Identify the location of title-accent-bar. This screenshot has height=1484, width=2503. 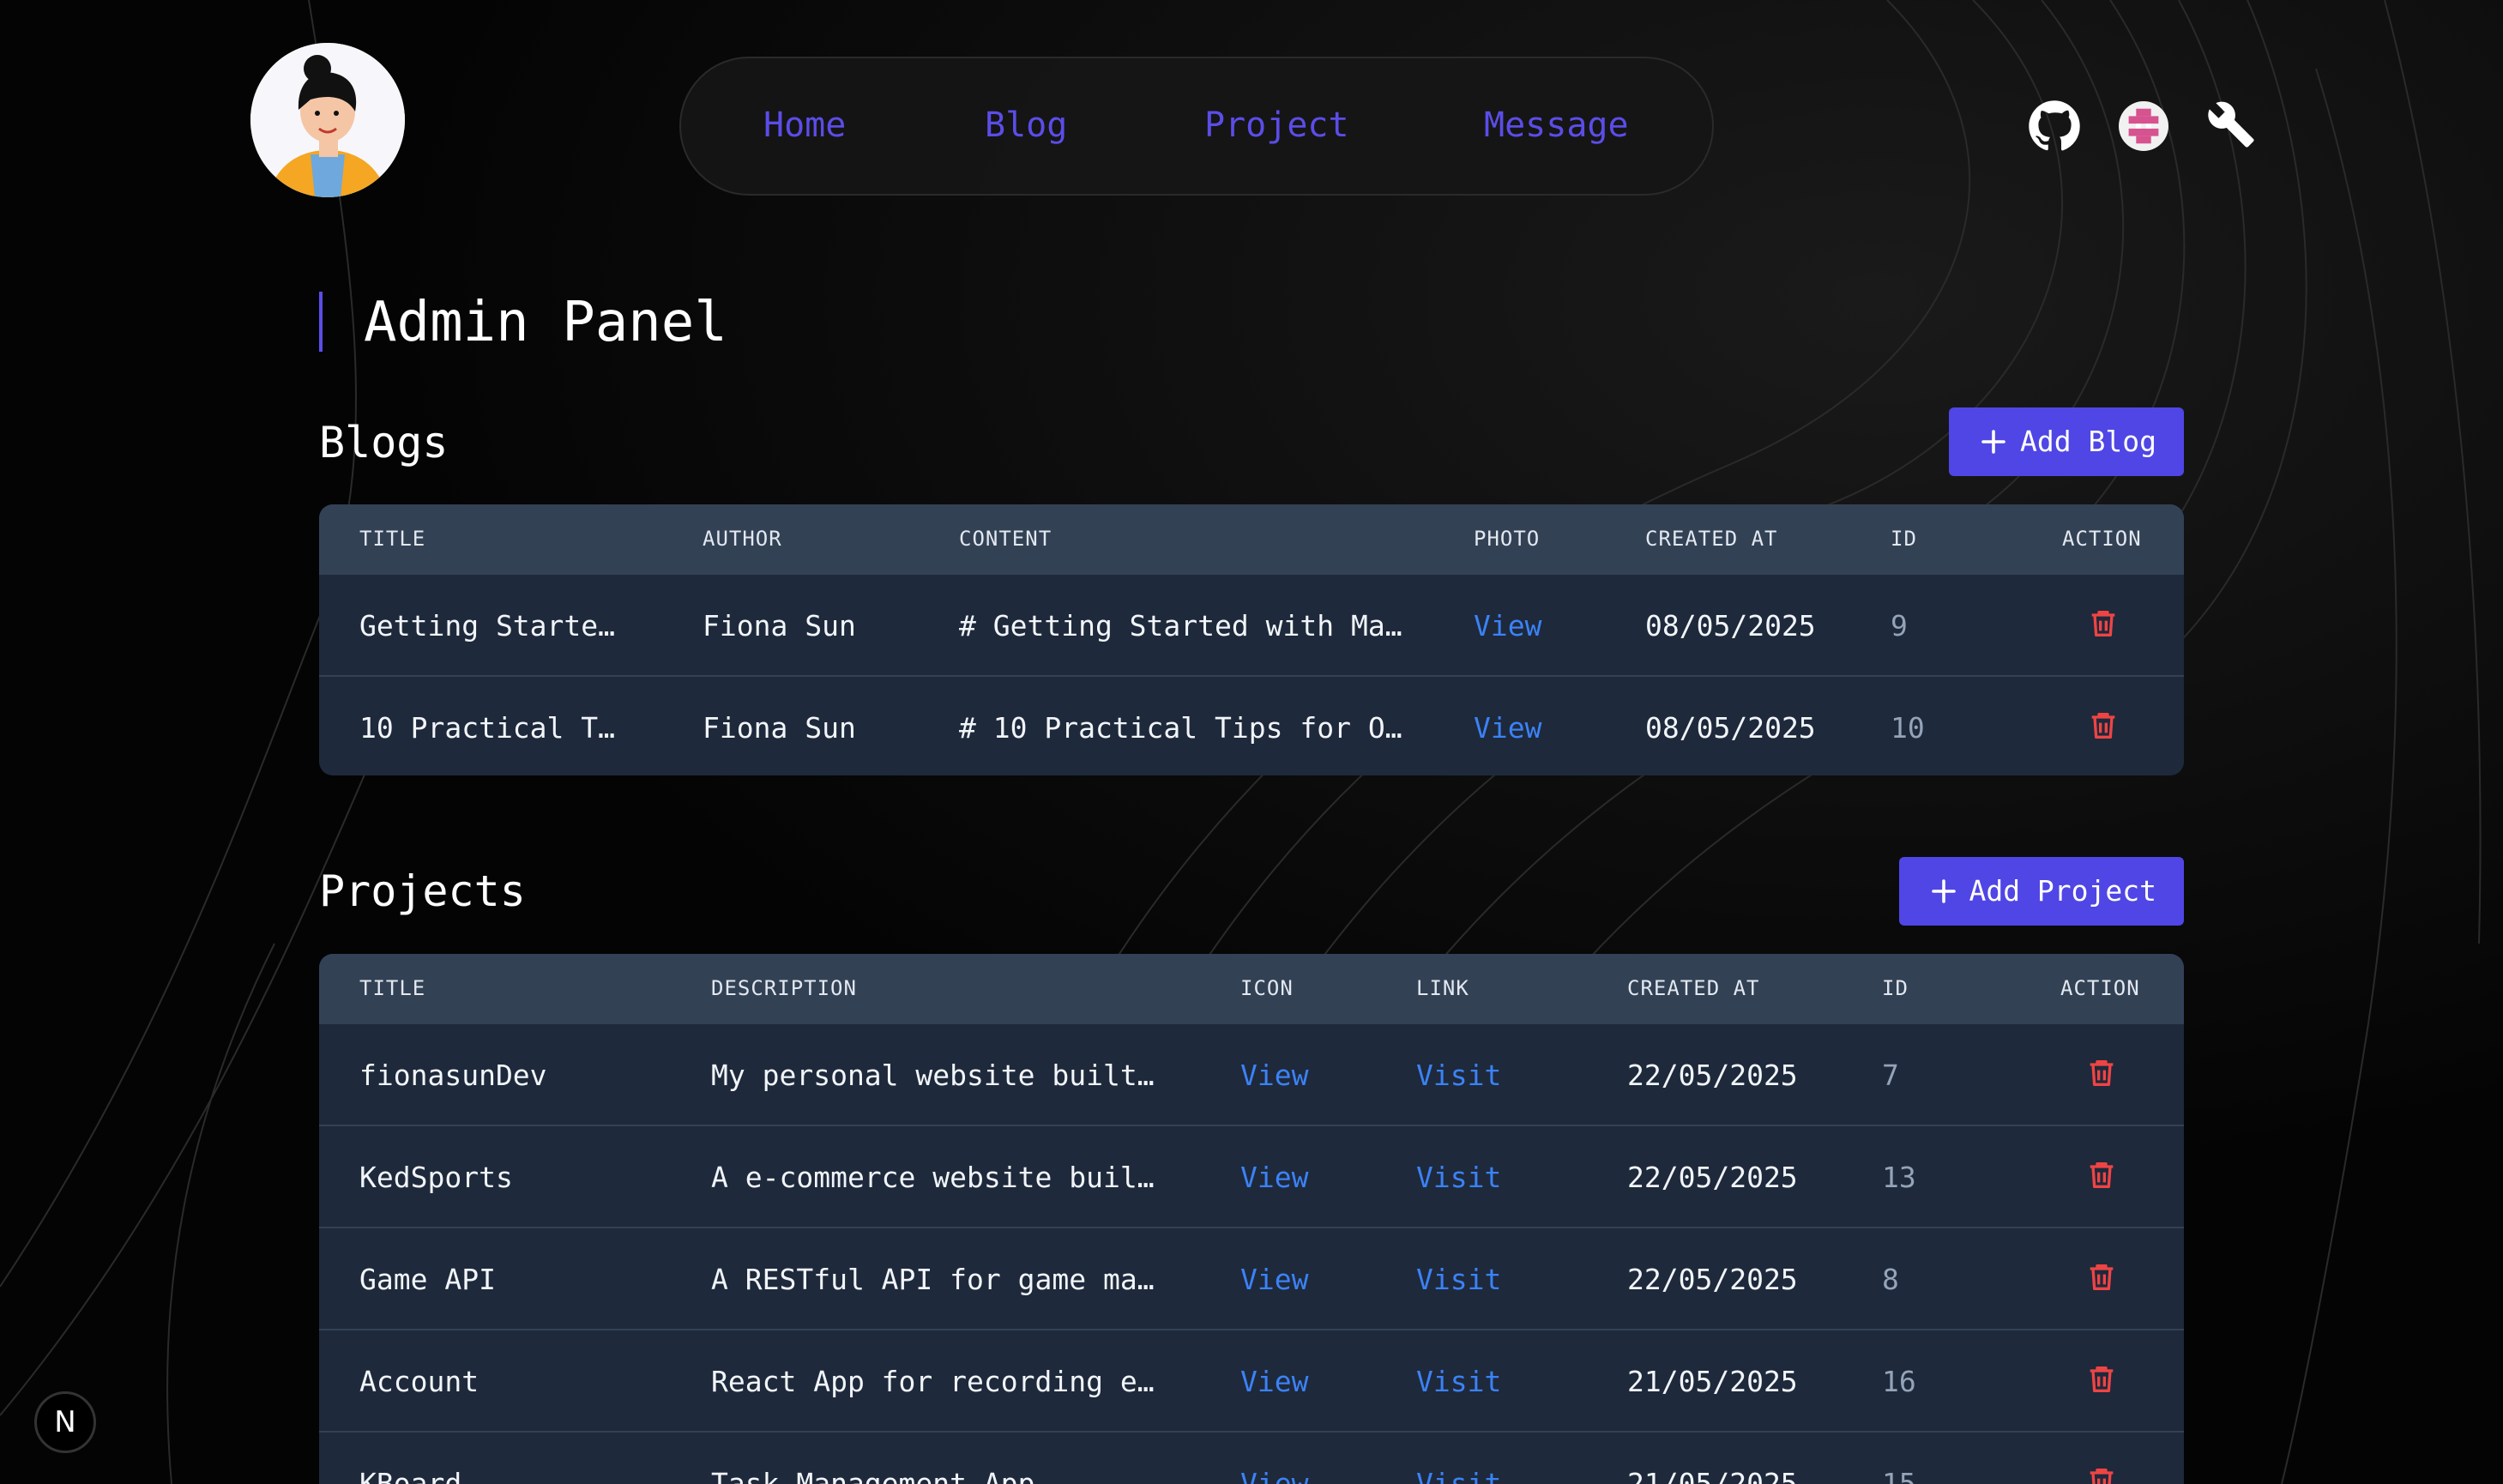
(321, 322).